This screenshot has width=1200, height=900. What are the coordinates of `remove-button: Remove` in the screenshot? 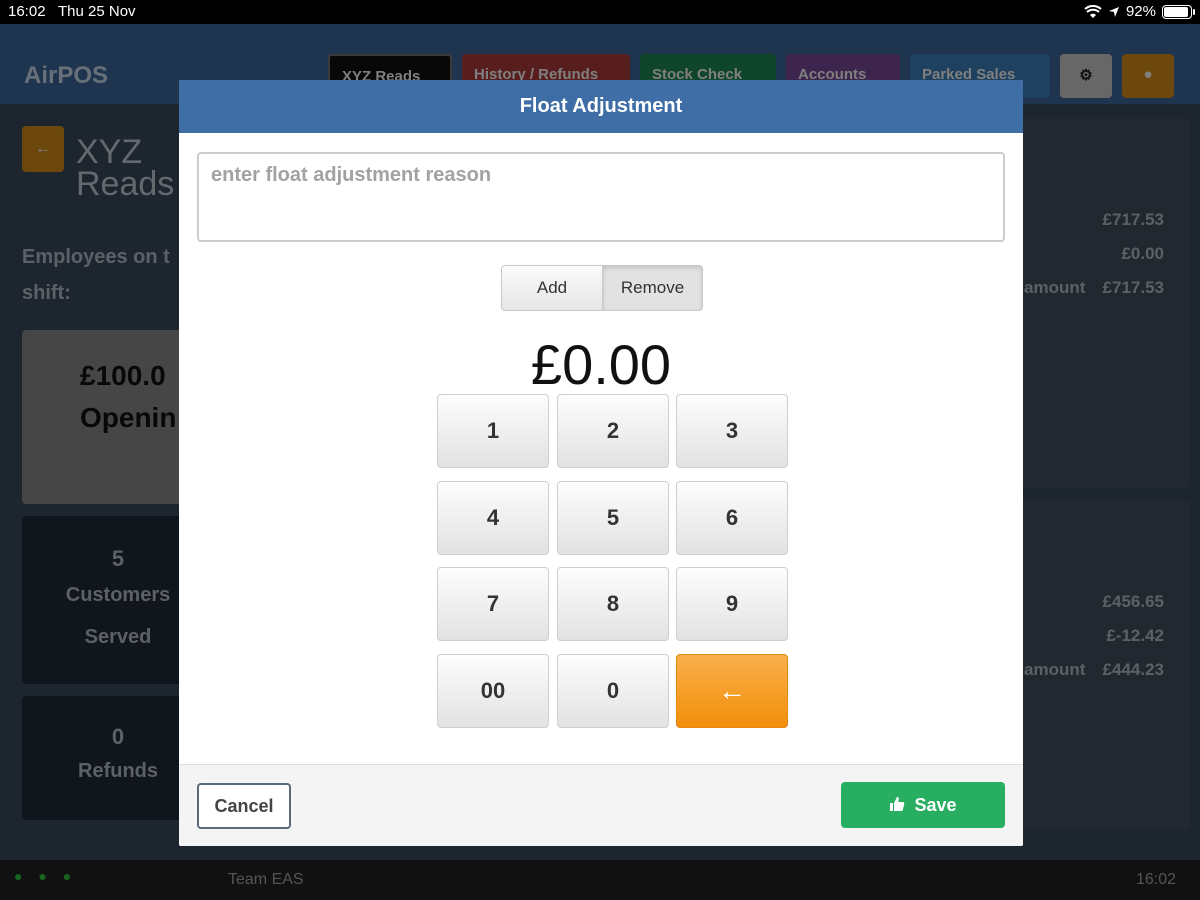 It's located at (652, 288).